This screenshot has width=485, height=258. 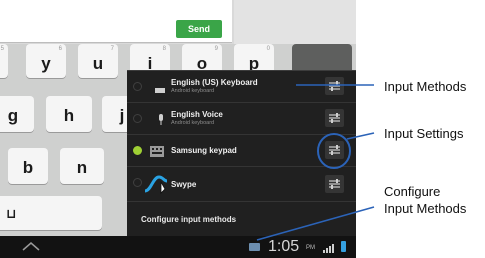 I want to click on input-method-title: English Voice, so click(x=197, y=114).